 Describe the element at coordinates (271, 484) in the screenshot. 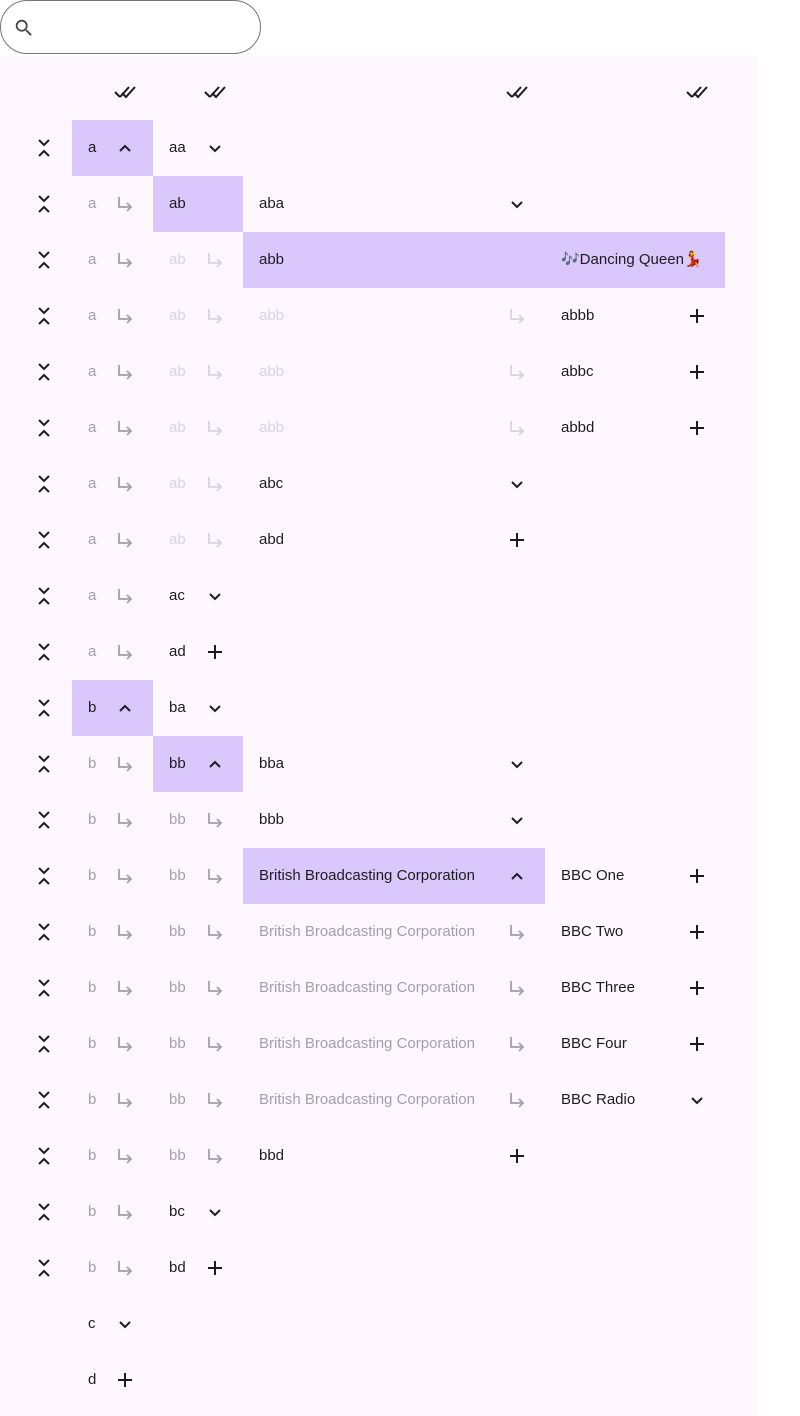

I see `node-label: abc` at that location.